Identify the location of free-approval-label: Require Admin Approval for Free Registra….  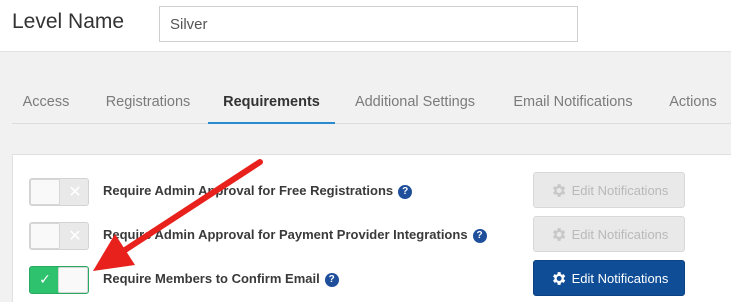
(258, 191).